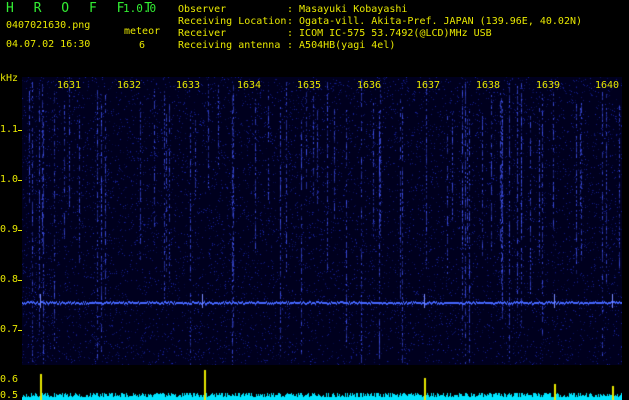 The height and width of the screenshot is (400, 629). What do you see at coordinates (9, 129) in the screenshot?
I see `y-tick-label: 1.1` at bounding box center [9, 129].